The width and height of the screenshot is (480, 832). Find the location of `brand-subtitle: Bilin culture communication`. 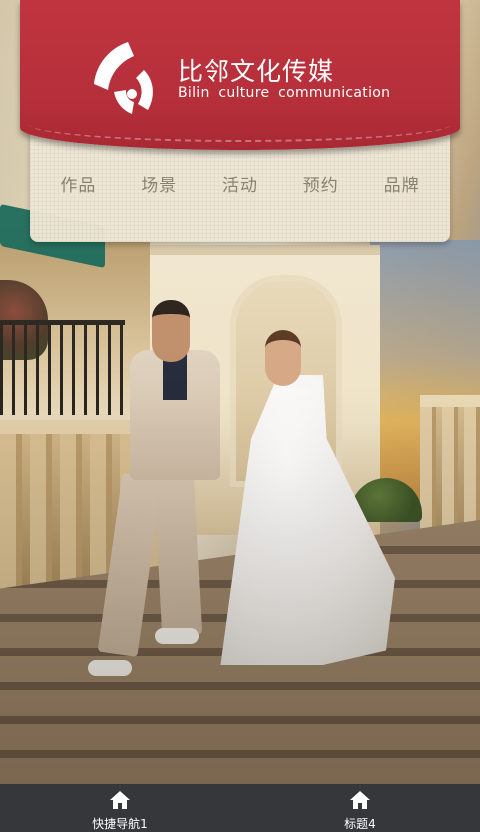

brand-subtitle: Bilin culture communication is located at coordinates (284, 93).